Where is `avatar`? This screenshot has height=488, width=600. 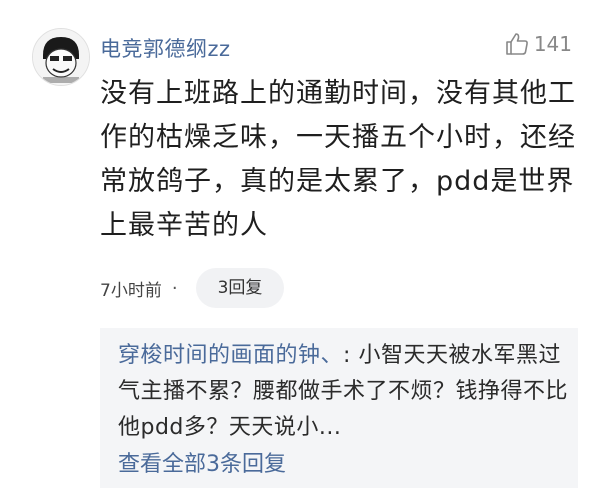
avatar is located at coordinates (61, 57).